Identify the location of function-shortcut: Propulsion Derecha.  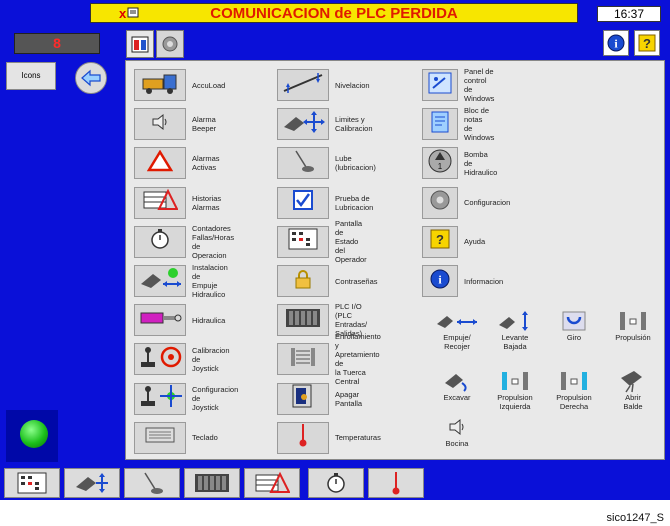
(574, 390).